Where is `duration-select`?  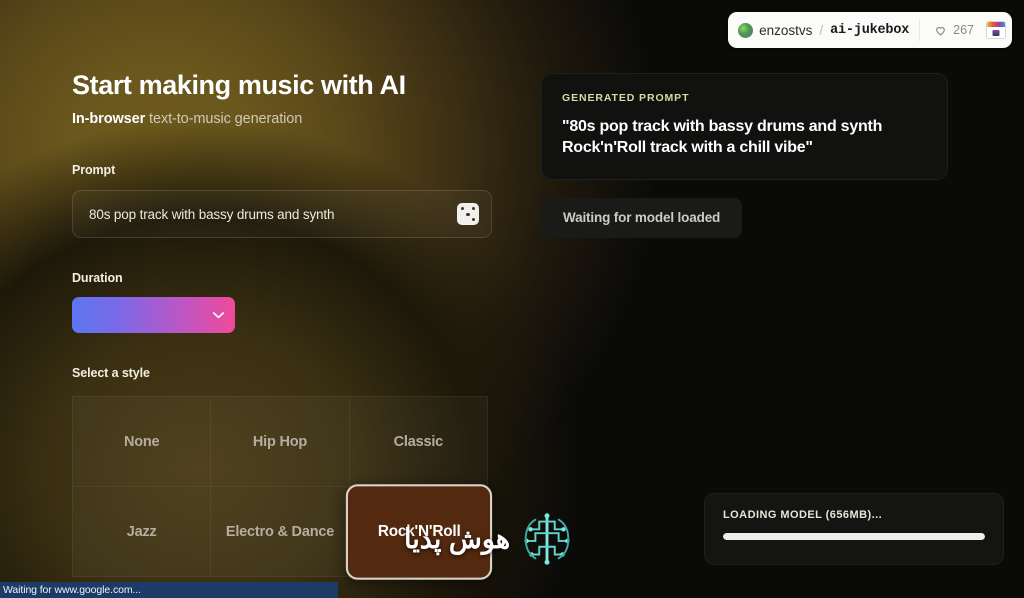 duration-select is located at coordinates (153, 315).